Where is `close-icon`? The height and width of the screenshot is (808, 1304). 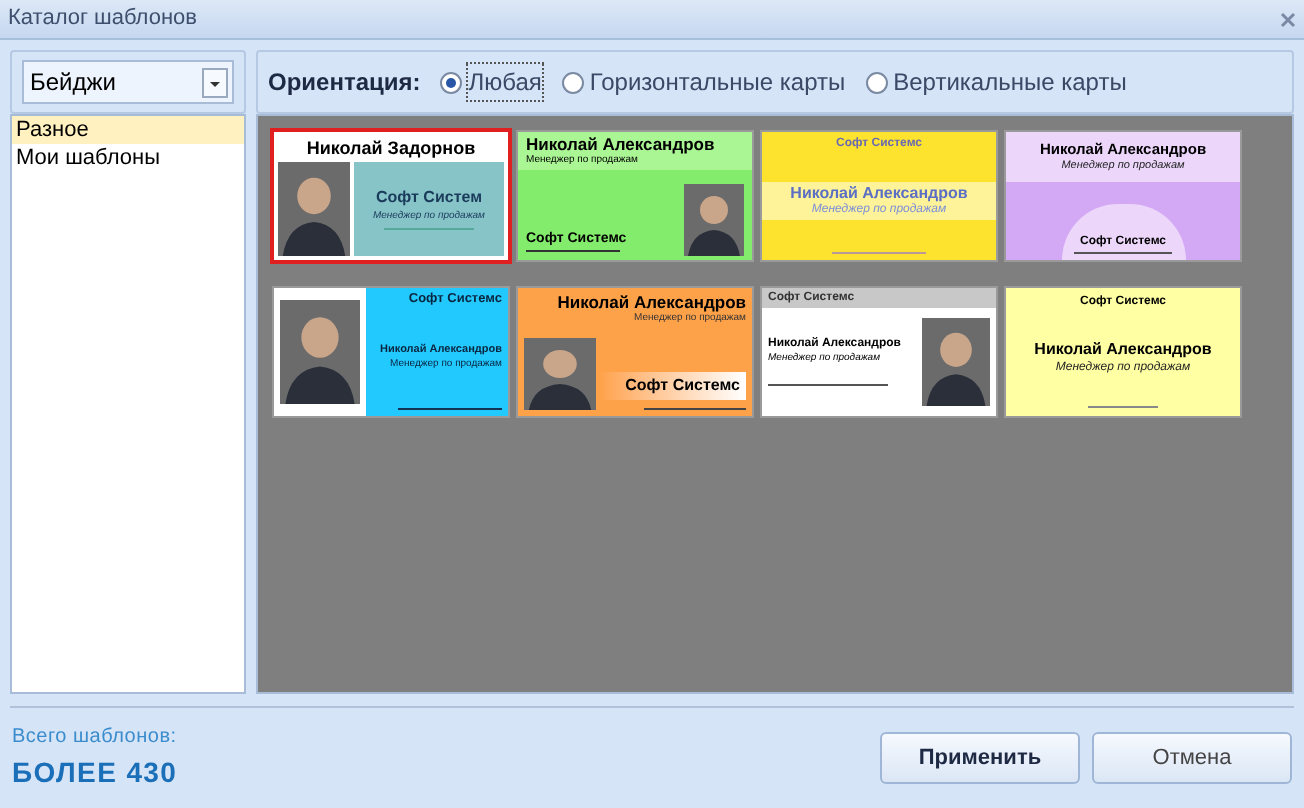 close-icon is located at coordinates (1288, 19).